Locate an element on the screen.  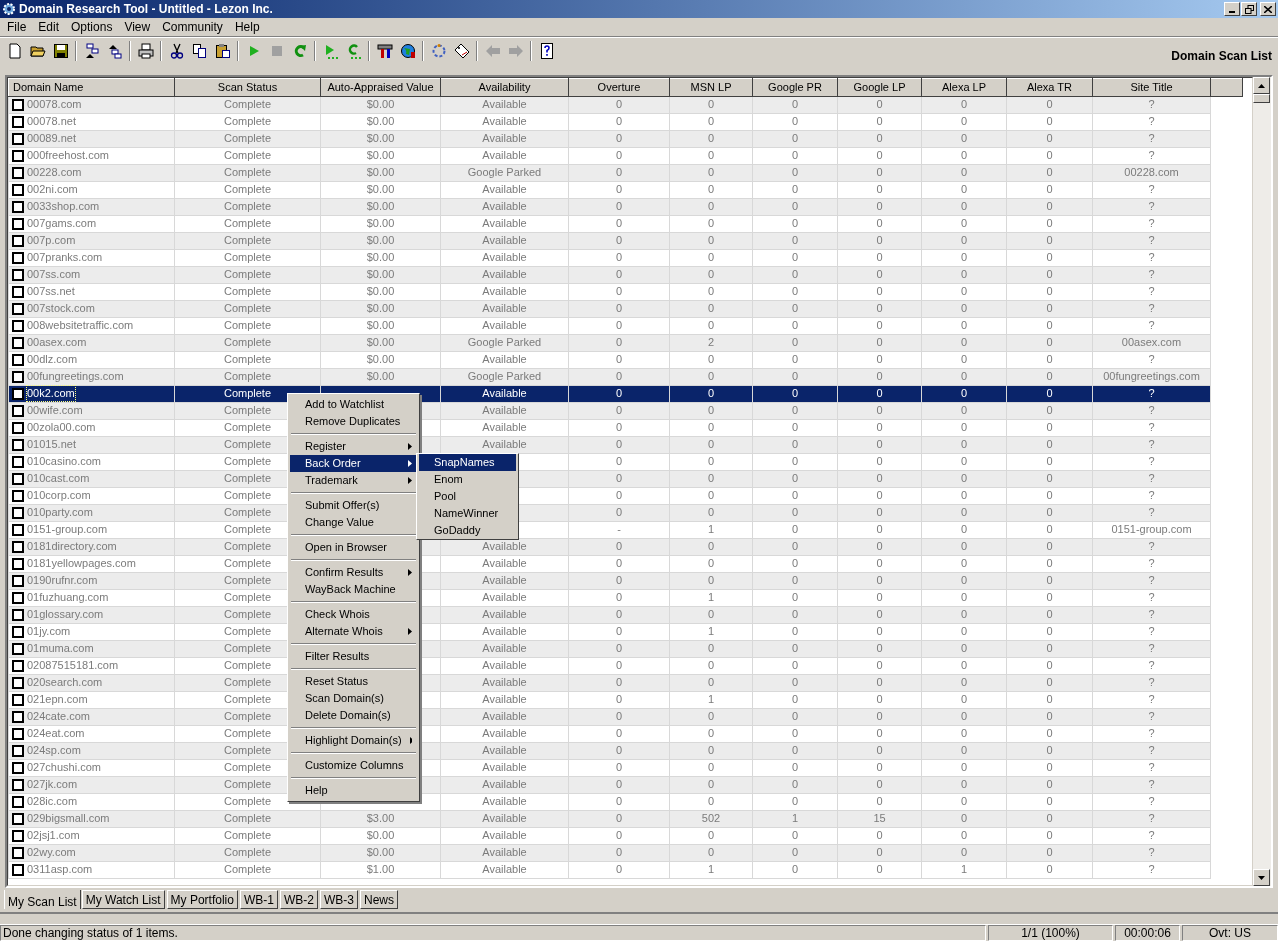
scrollbar is located at coordinates (1262, 481).